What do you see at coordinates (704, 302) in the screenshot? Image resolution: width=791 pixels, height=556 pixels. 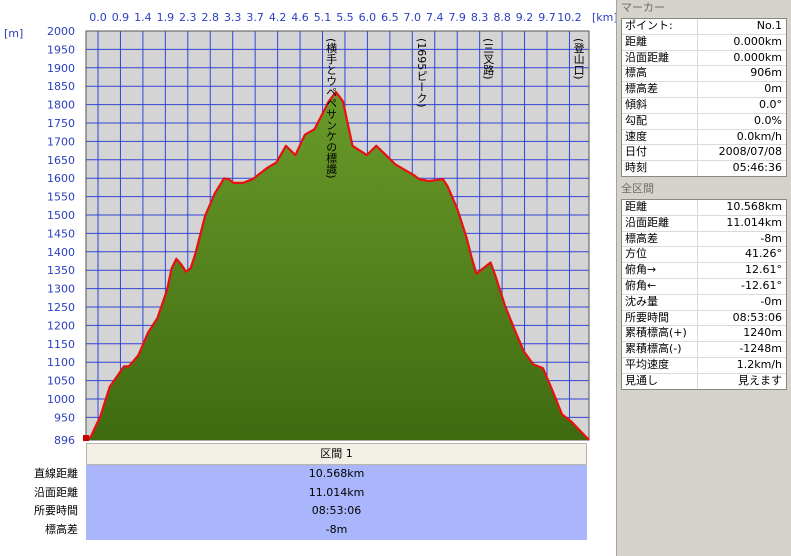 I see `panel-row: 沈み量 -0m` at bounding box center [704, 302].